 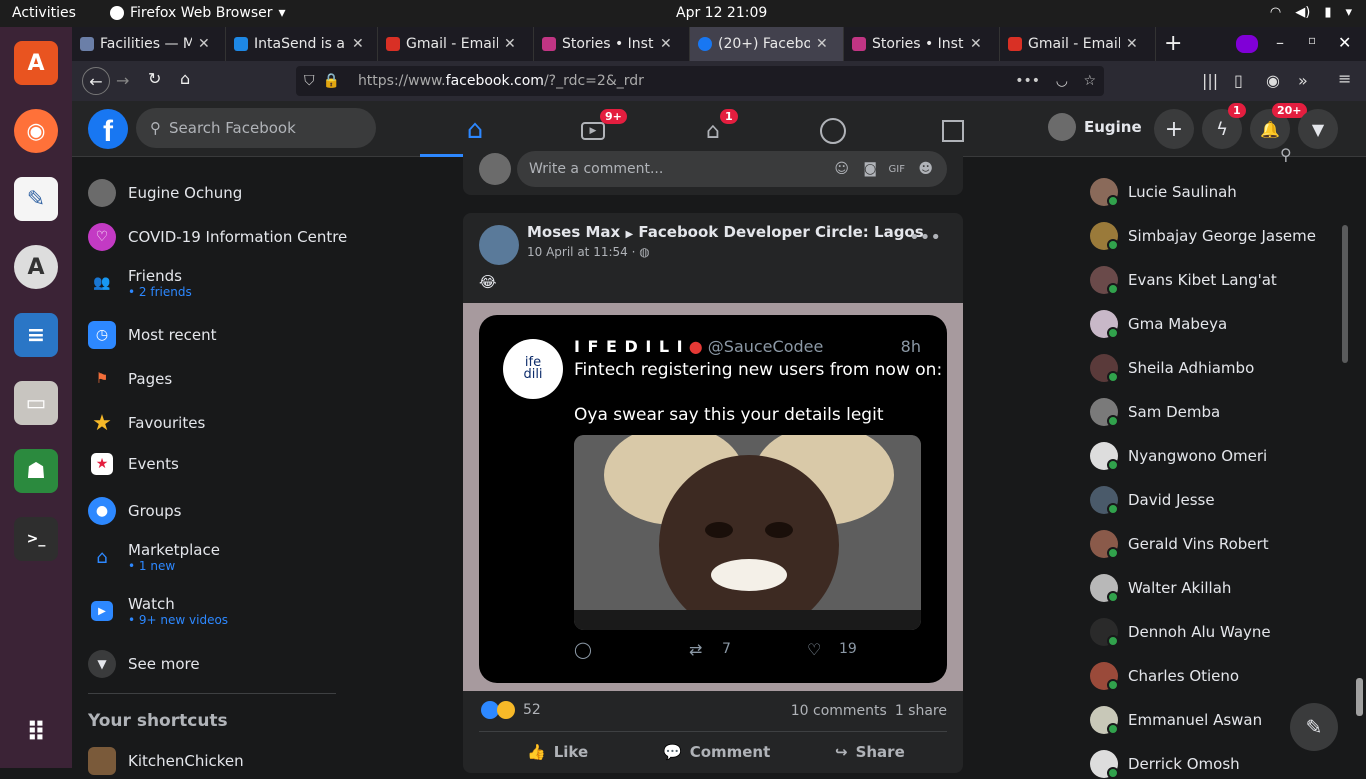 What do you see at coordinates (185, 78) in the screenshot?
I see `home-icon: ⌂` at bounding box center [185, 78].